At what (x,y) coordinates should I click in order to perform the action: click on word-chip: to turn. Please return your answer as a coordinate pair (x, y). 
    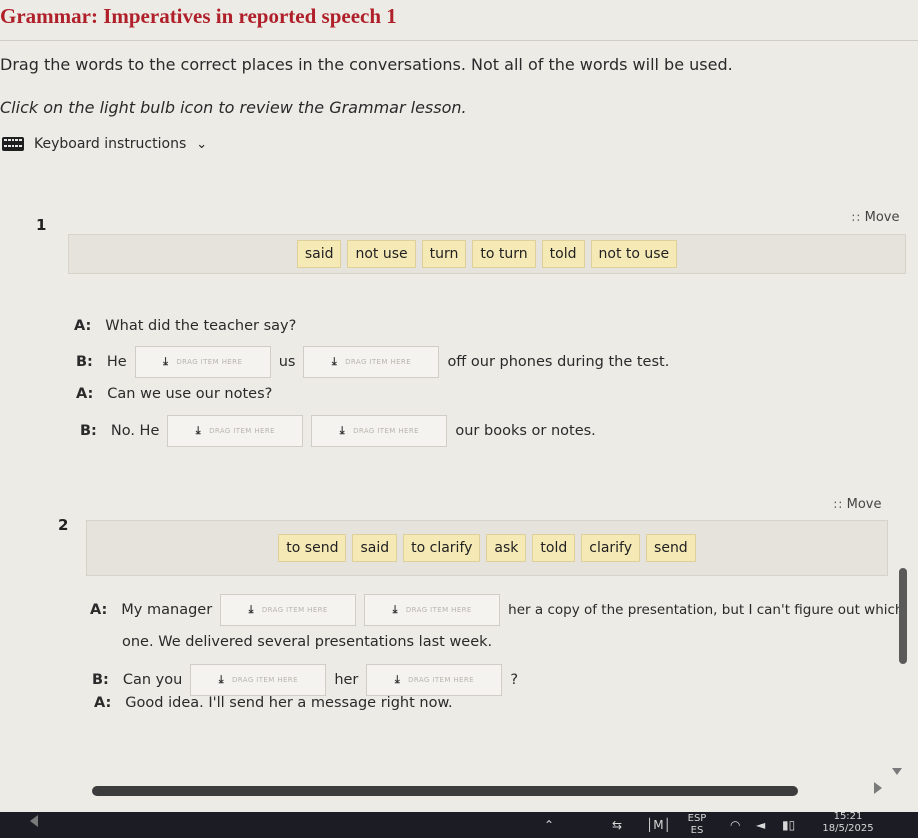
    Looking at the image, I should click on (504, 254).